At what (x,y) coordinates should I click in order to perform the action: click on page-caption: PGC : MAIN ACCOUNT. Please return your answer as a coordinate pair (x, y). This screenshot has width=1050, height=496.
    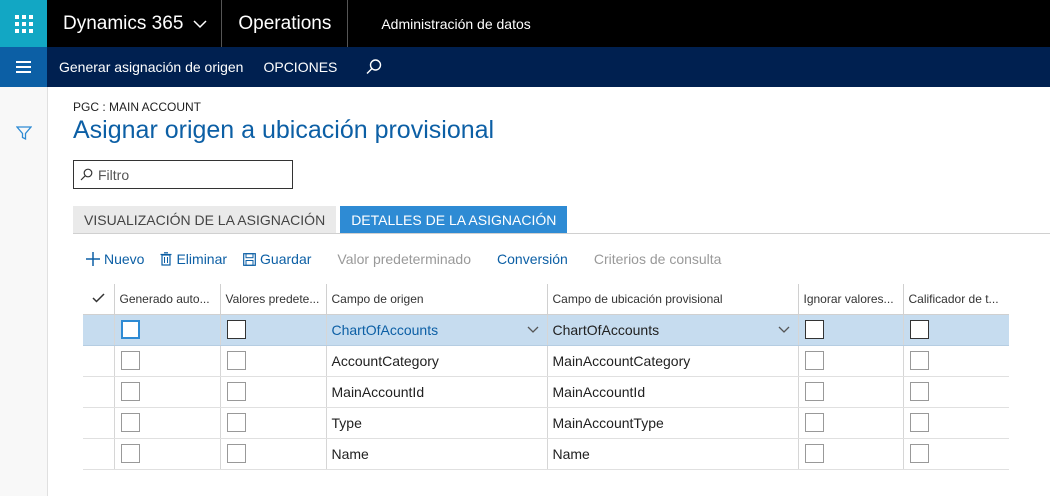
    Looking at the image, I should click on (137, 107).